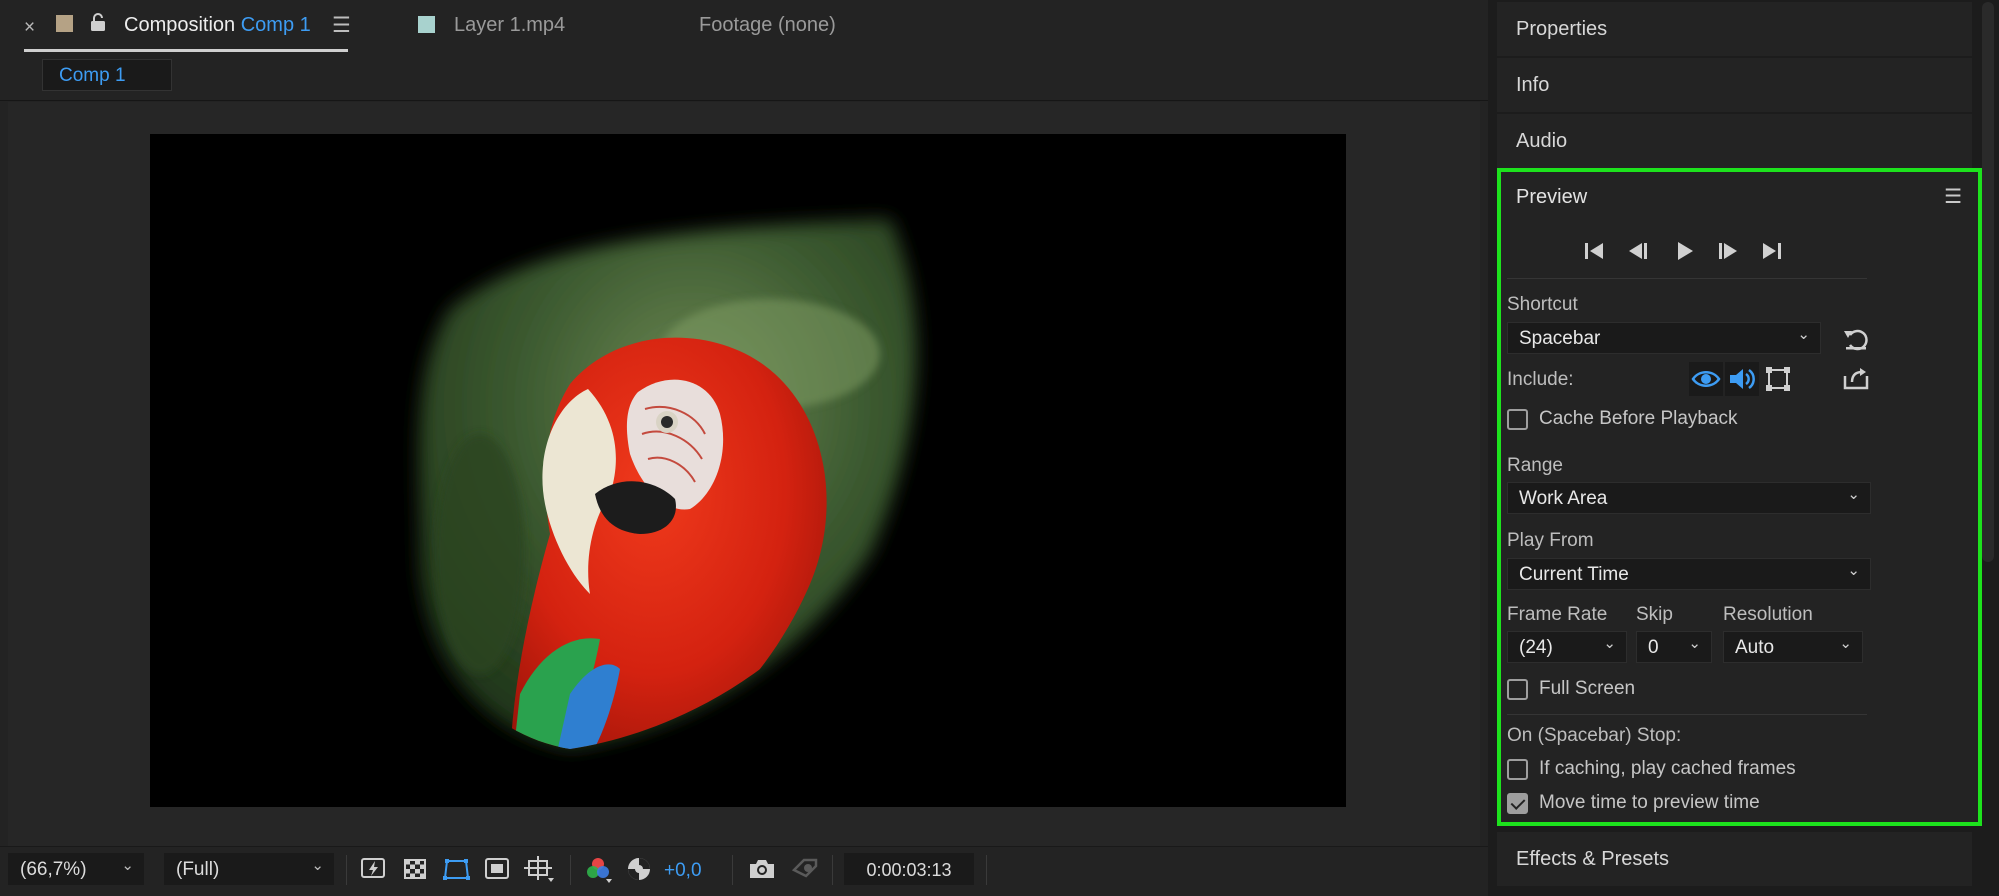 The width and height of the screenshot is (1999, 896). What do you see at coordinates (641, 870) in the screenshot?
I see `reset-exposure-icon` at bounding box center [641, 870].